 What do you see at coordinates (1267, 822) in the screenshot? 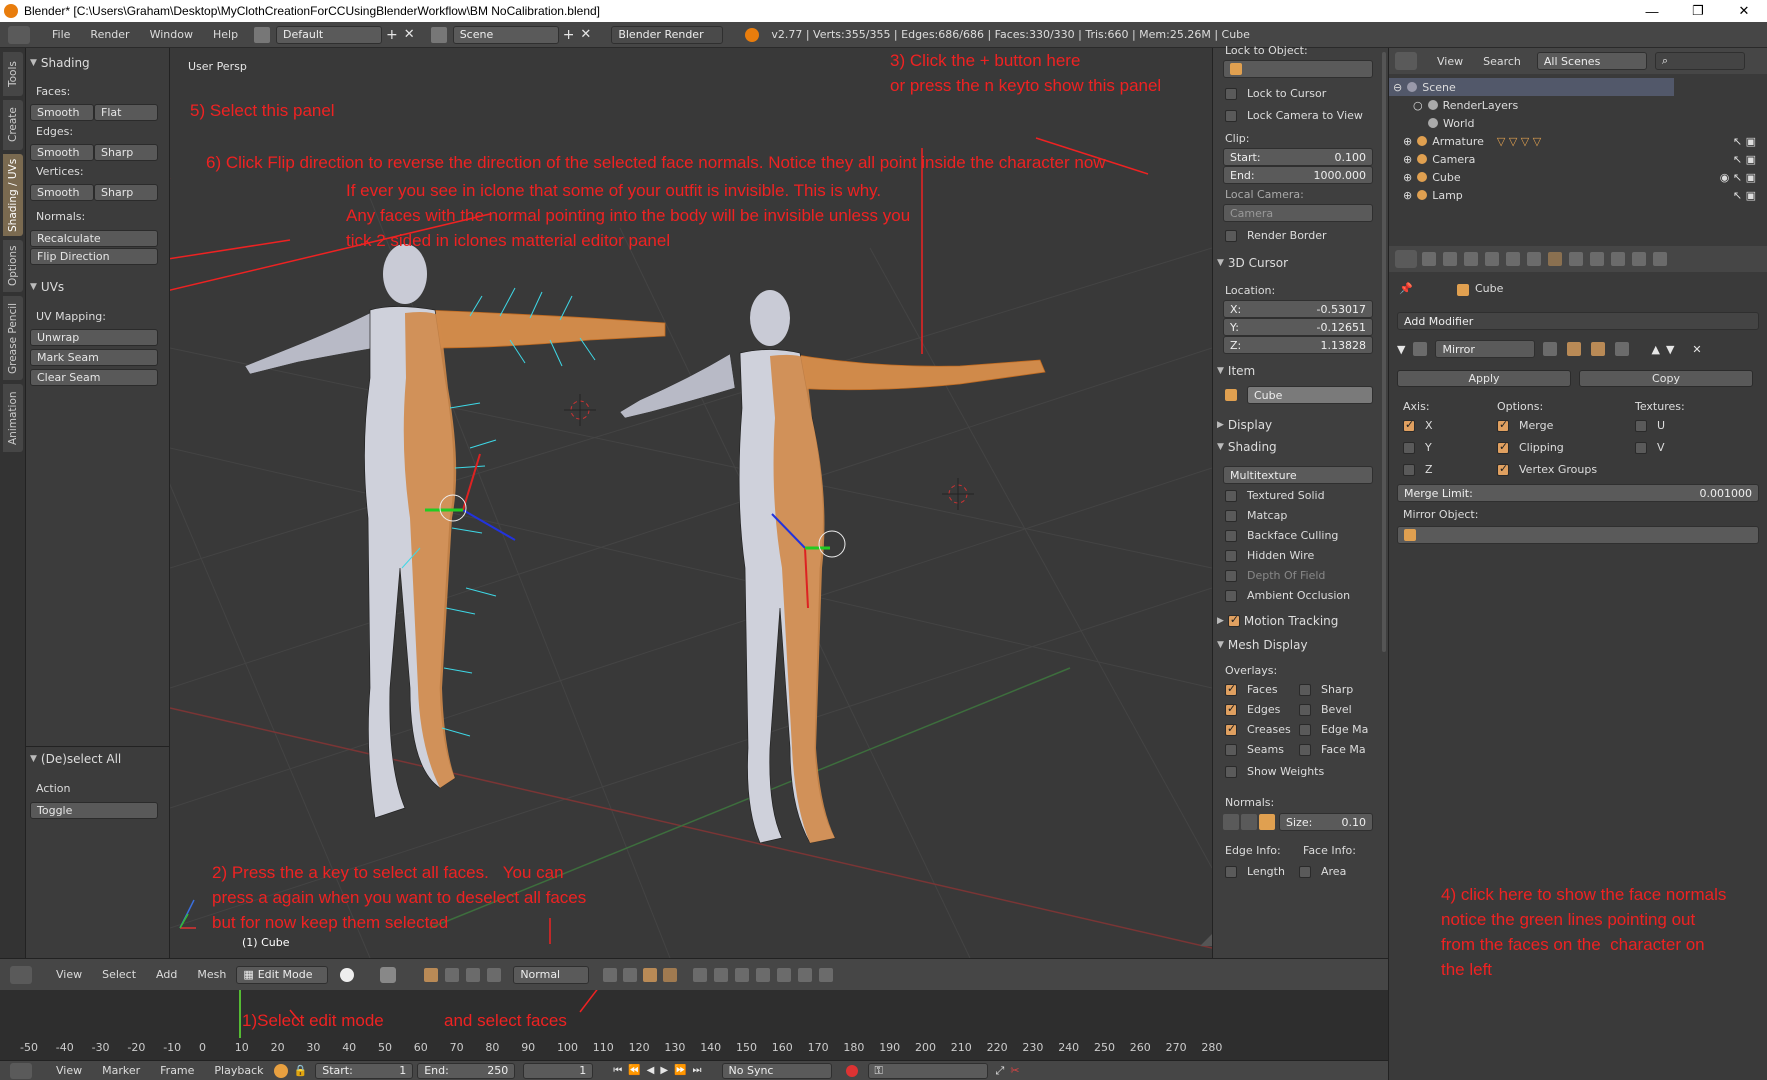
I see `face-normals-icon` at bounding box center [1267, 822].